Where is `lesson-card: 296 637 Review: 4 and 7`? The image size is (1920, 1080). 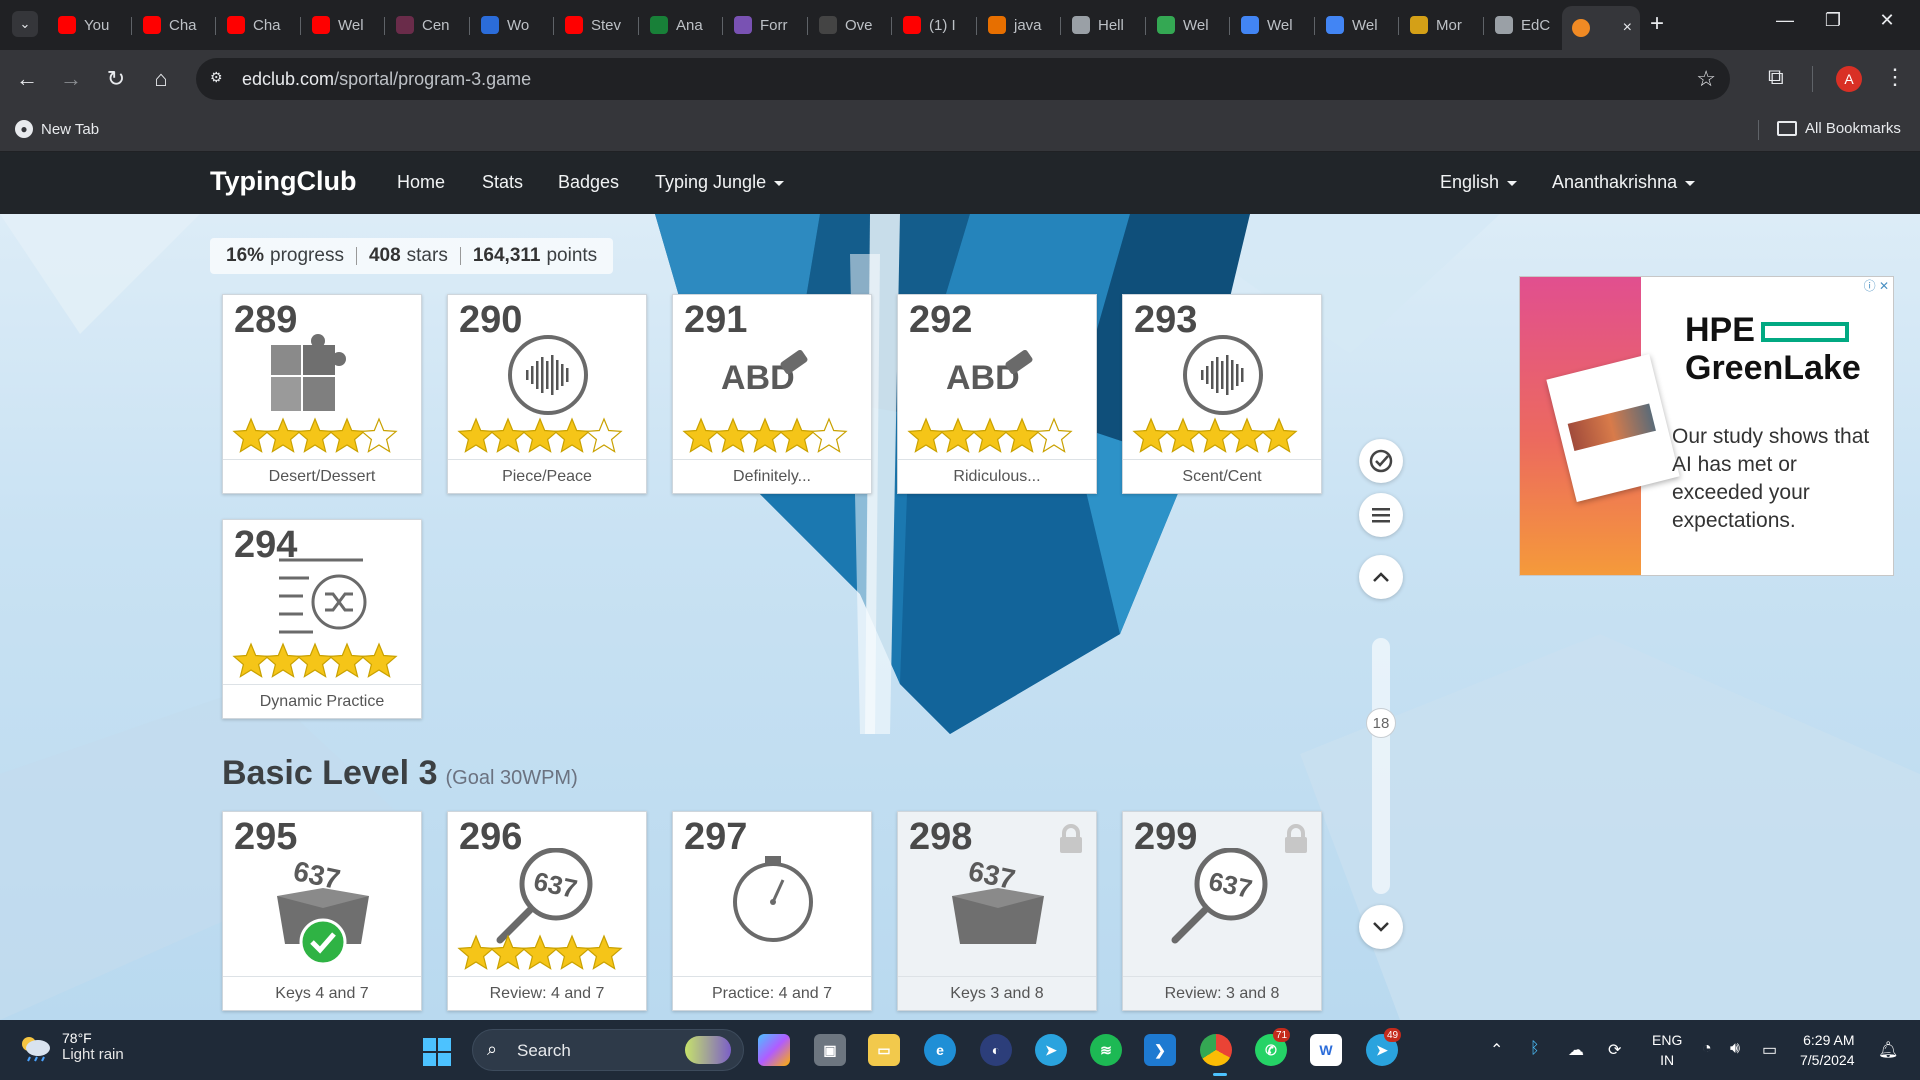 lesson-card: 296 637 Review: 4 and 7 is located at coordinates (547, 911).